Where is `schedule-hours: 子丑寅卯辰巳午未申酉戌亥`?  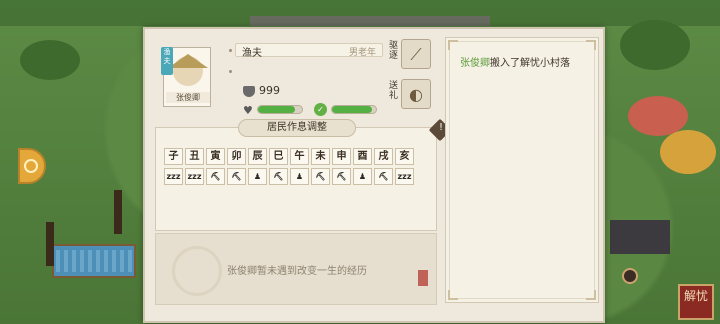
schedule-hours: 子丑寅卯辰巳午未申酉戌亥 is located at coordinates (289, 156).